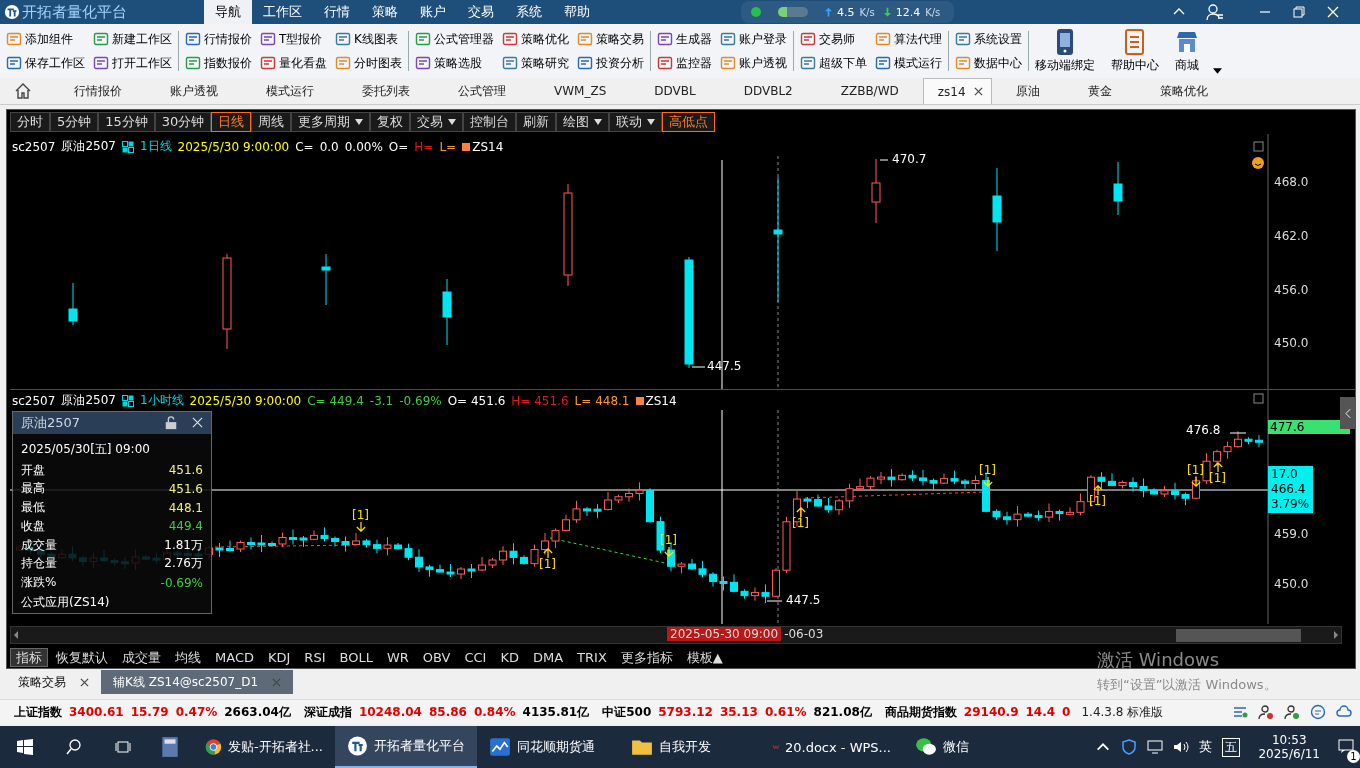 This screenshot has height=768, width=1360. Describe the element at coordinates (271, 122) in the screenshot. I see `period-button: 周线` at that location.